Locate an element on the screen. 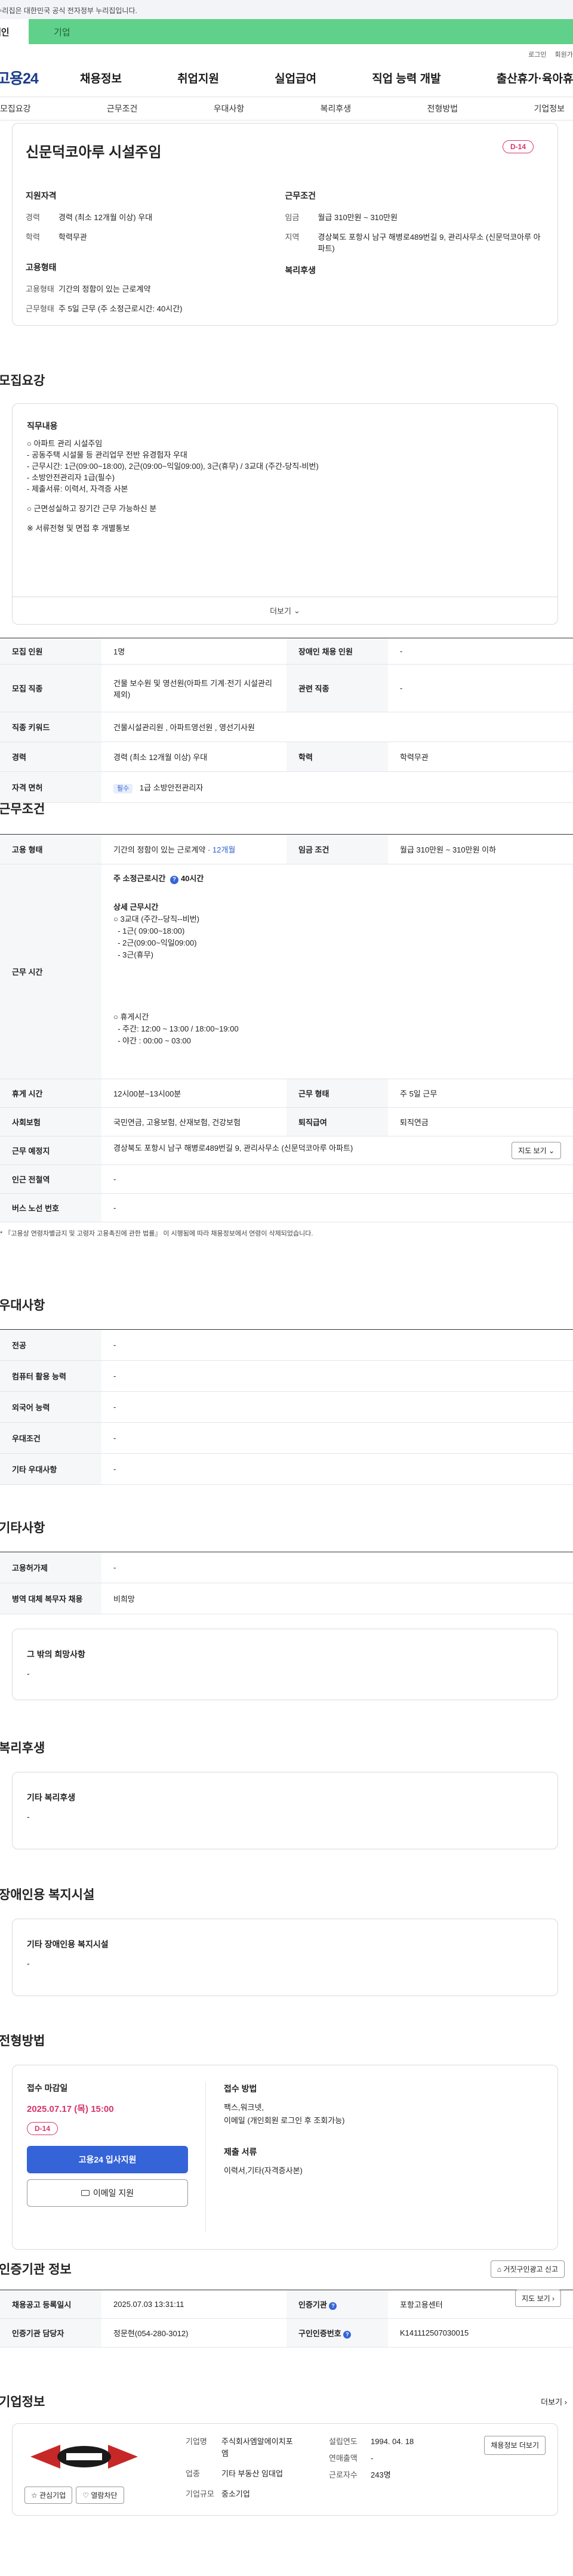  major-value: - is located at coordinates (337, 1345).